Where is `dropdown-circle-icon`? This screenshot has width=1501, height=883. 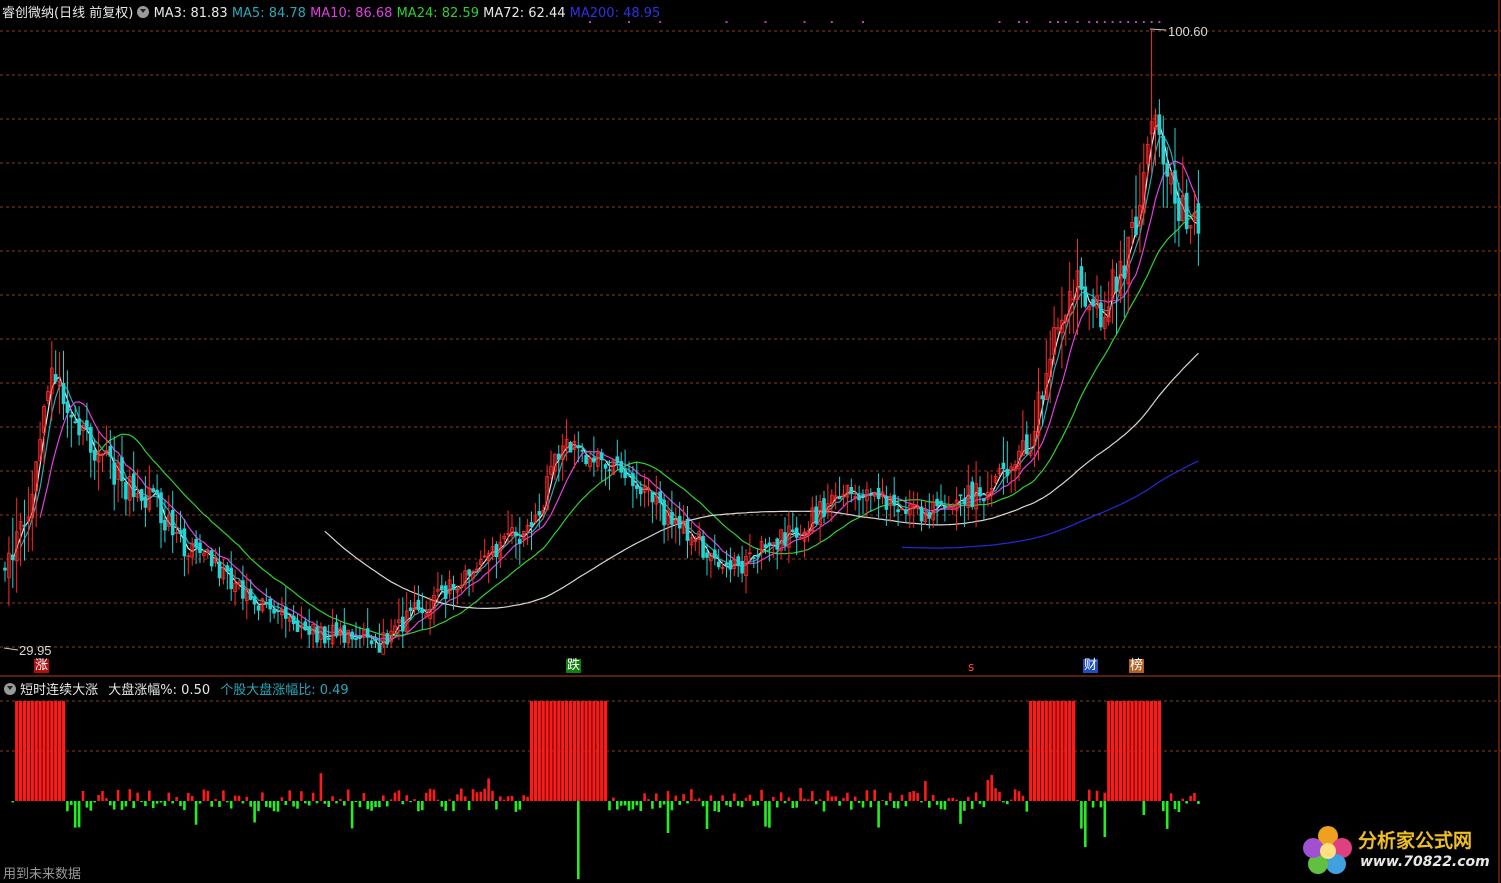 dropdown-circle-icon is located at coordinates (143, 12).